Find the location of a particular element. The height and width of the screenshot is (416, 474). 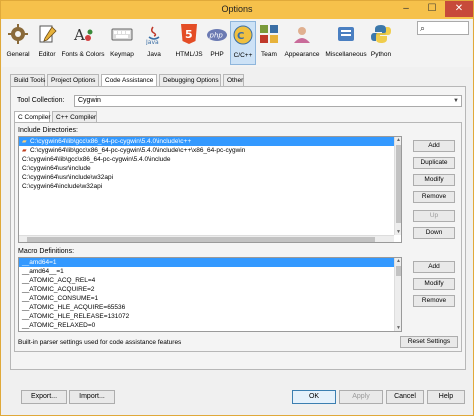

include-vertical-scrollbar: ▲ ▼ is located at coordinates (397, 186).